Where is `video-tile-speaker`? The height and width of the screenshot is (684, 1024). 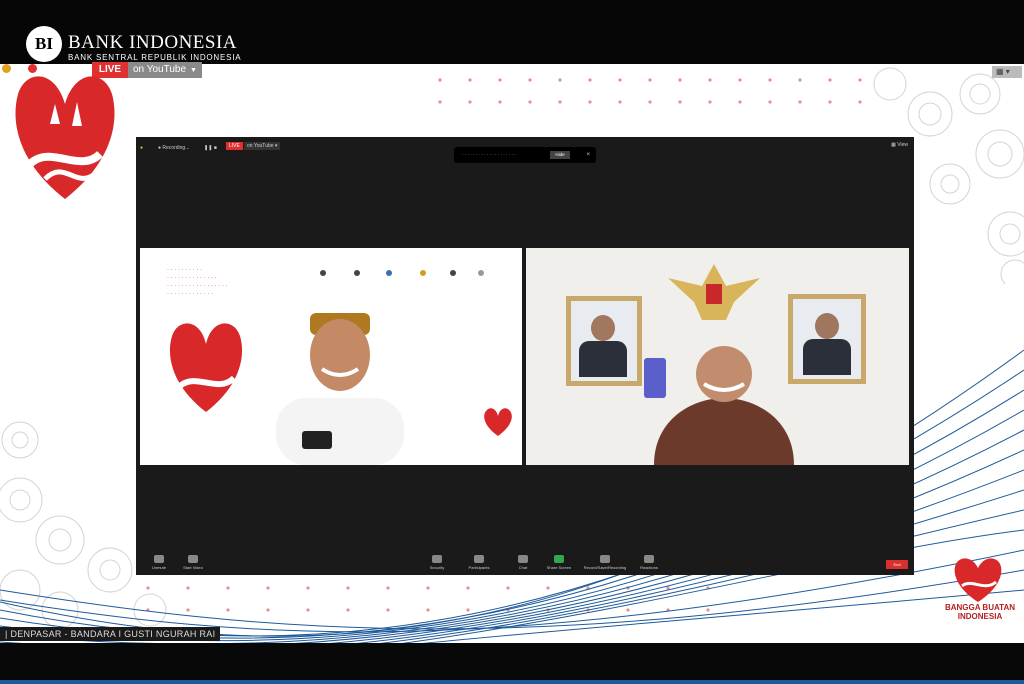
video-tile-speaker is located at coordinates (717, 356).